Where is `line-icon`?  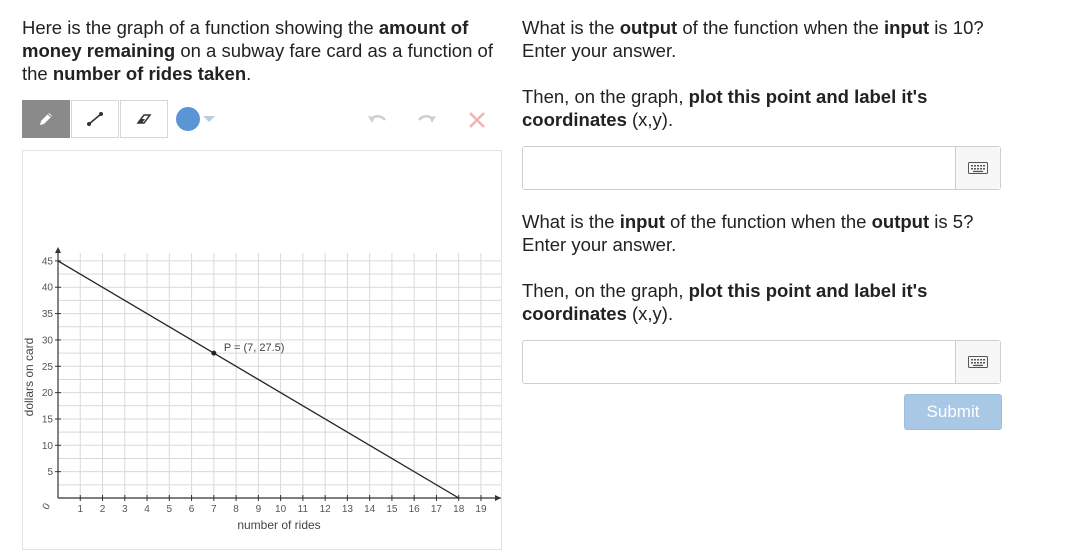 line-icon is located at coordinates (95, 119).